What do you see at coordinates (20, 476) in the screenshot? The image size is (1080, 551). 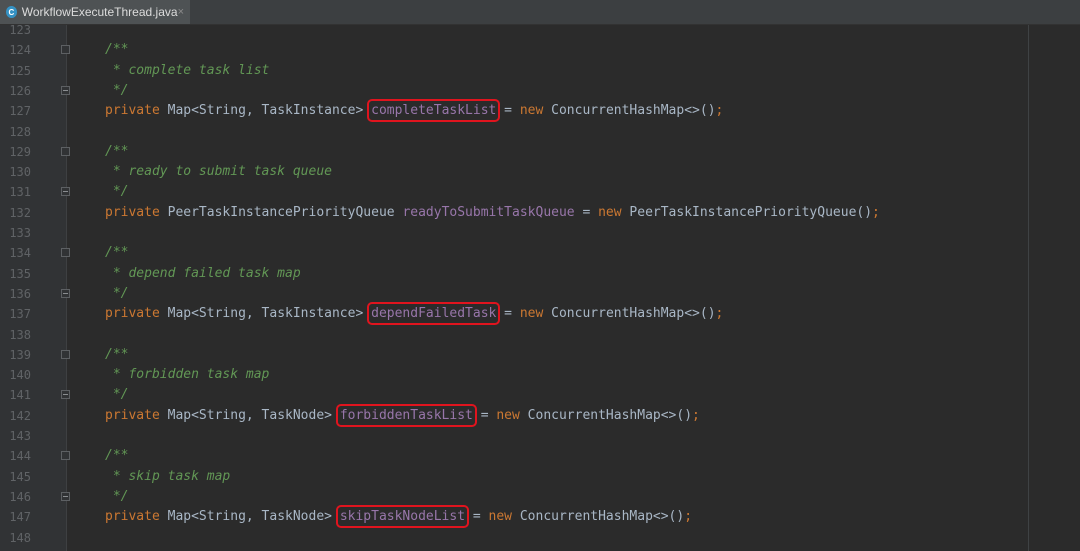 I see `line-number: 145` at bounding box center [20, 476].